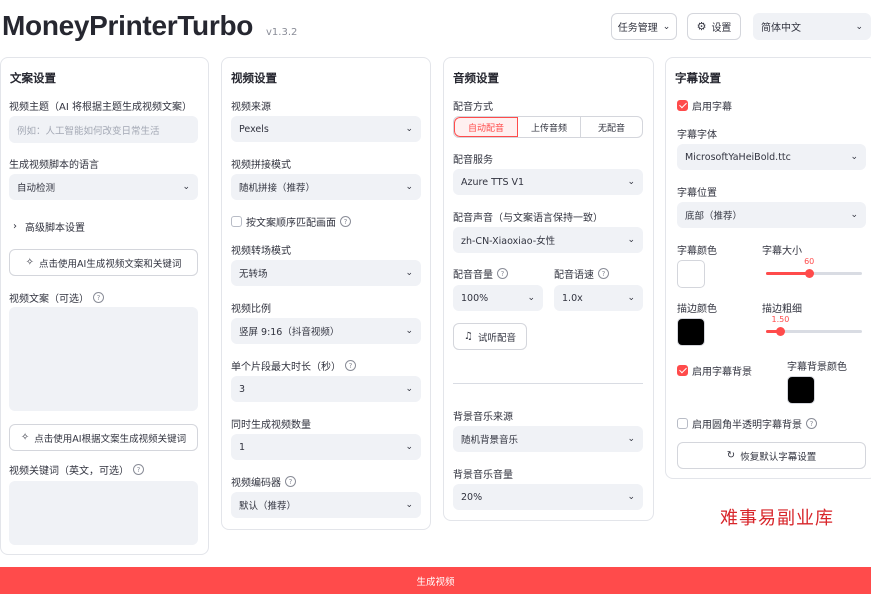  I want to click on font-size-label: 字幕大小, so click(782, 251).